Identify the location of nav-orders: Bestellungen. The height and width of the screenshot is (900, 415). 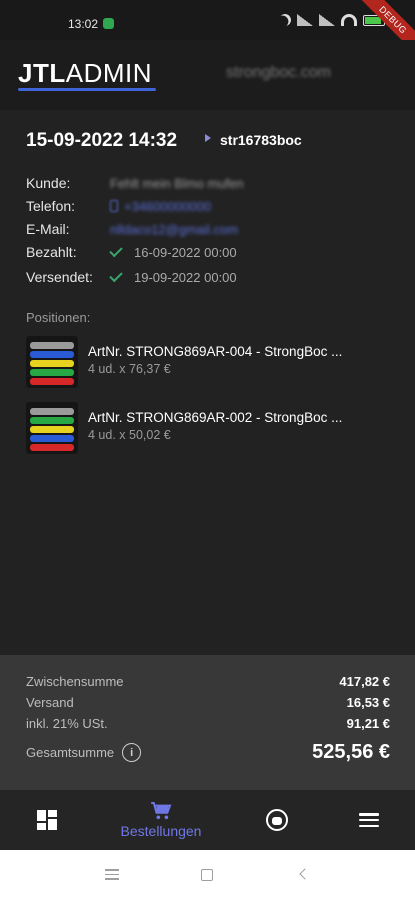
(161, 820).